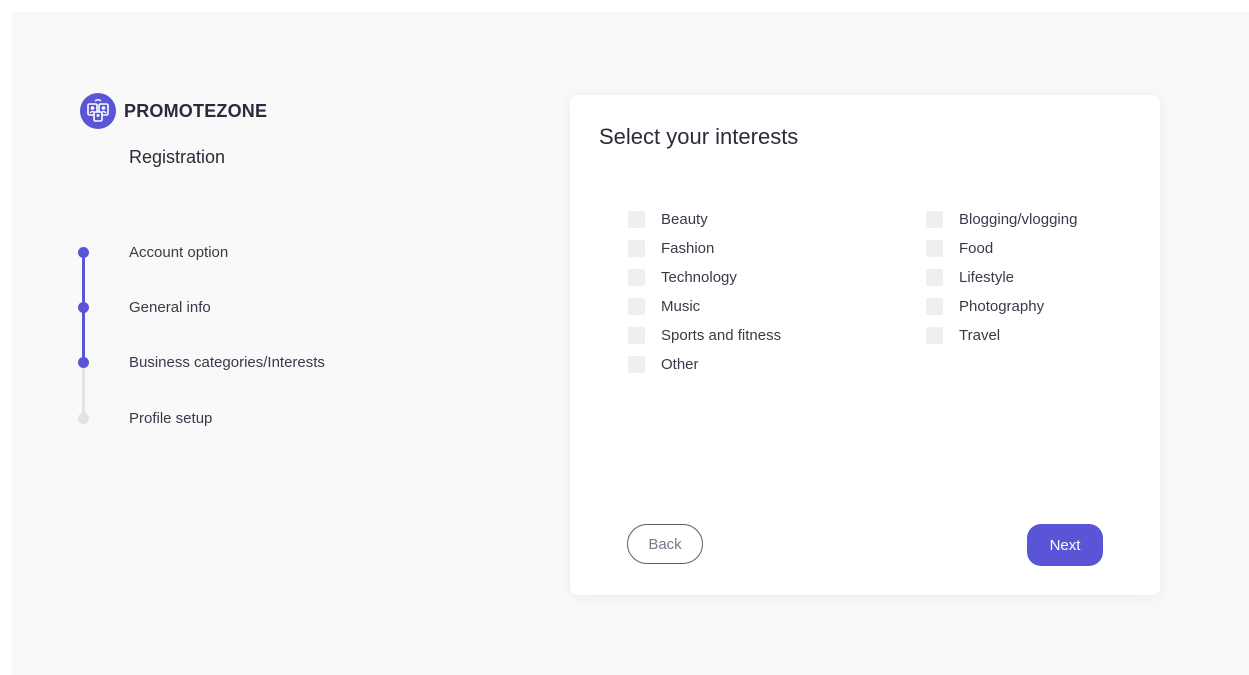 This screenshot has width=1249, height=675. I want to click on interest-option-music: Music, so click(704, 306).